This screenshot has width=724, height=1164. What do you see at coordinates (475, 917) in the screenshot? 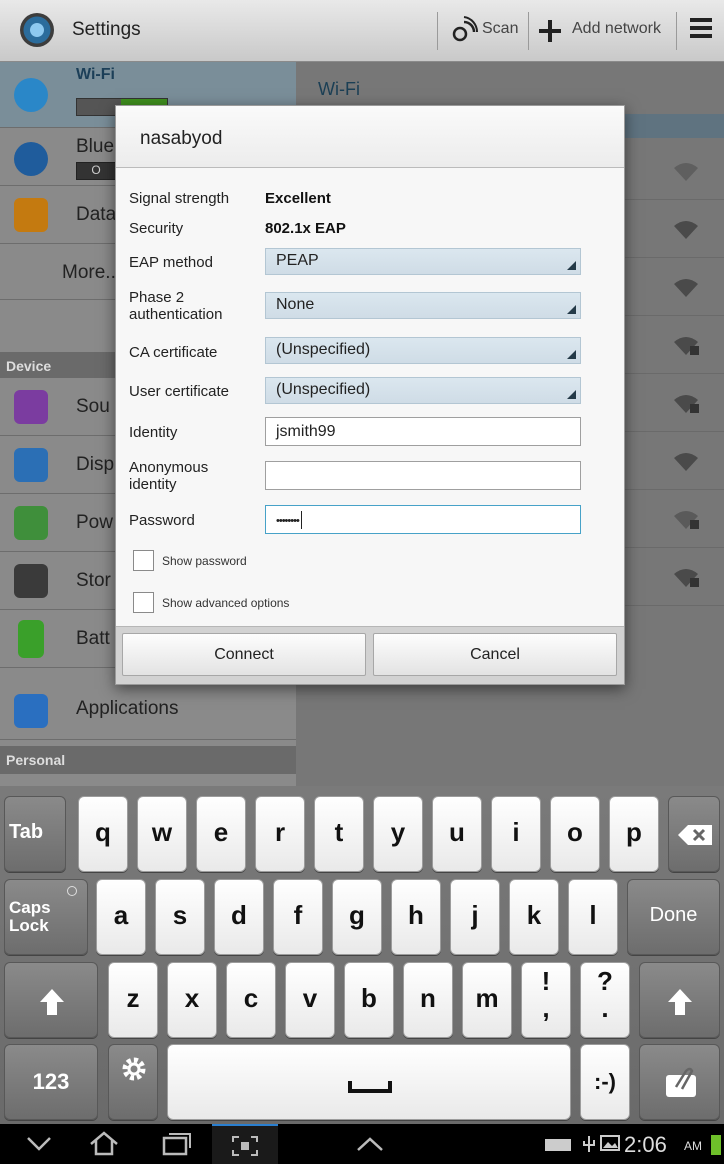
I see `key-j: j` at bounding box center [475, 917].